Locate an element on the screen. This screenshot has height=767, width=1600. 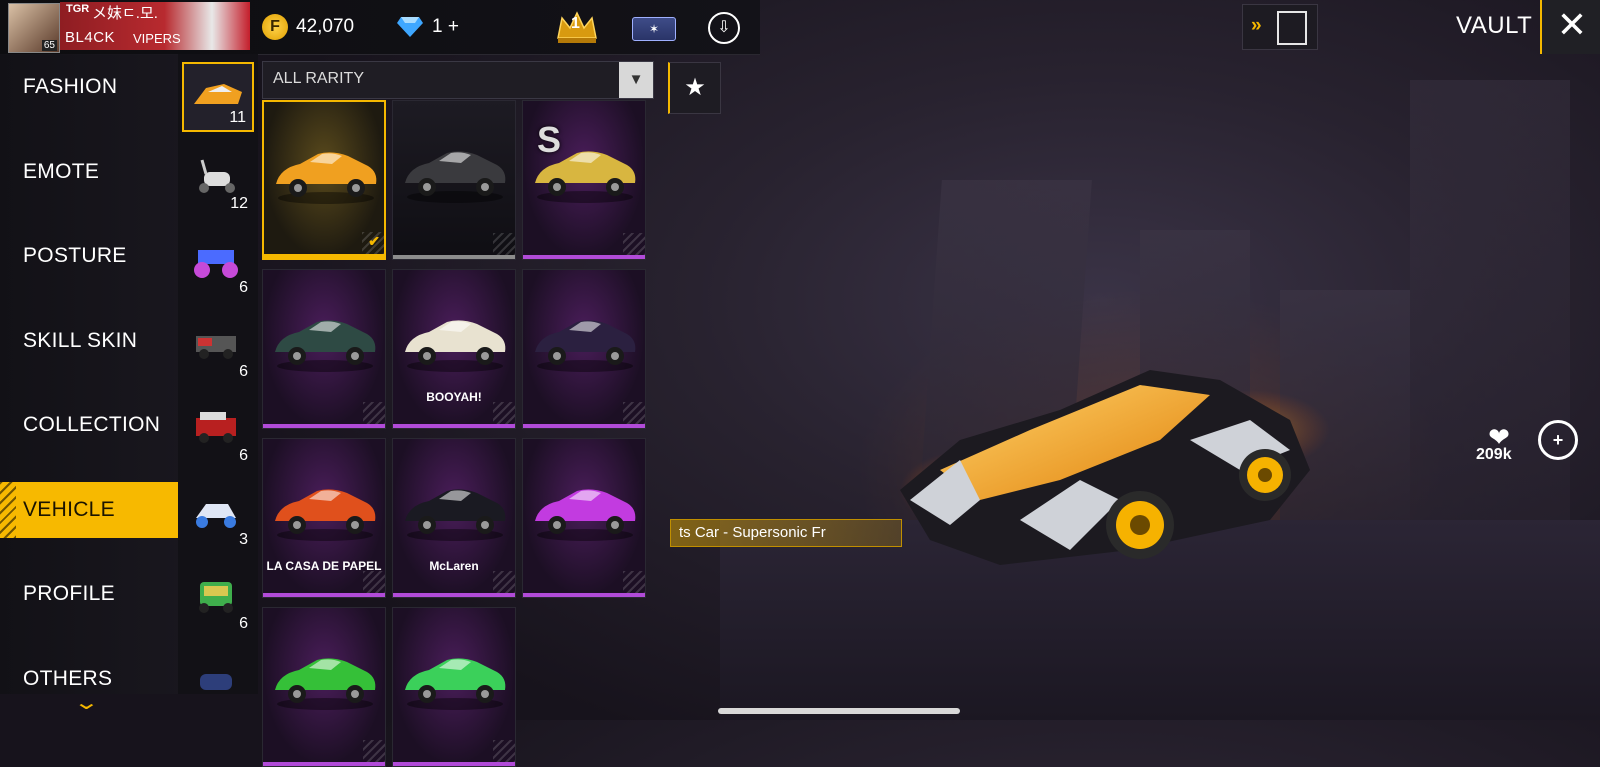
vehicle-skin-tile: S is located at coordinates (584, 180).